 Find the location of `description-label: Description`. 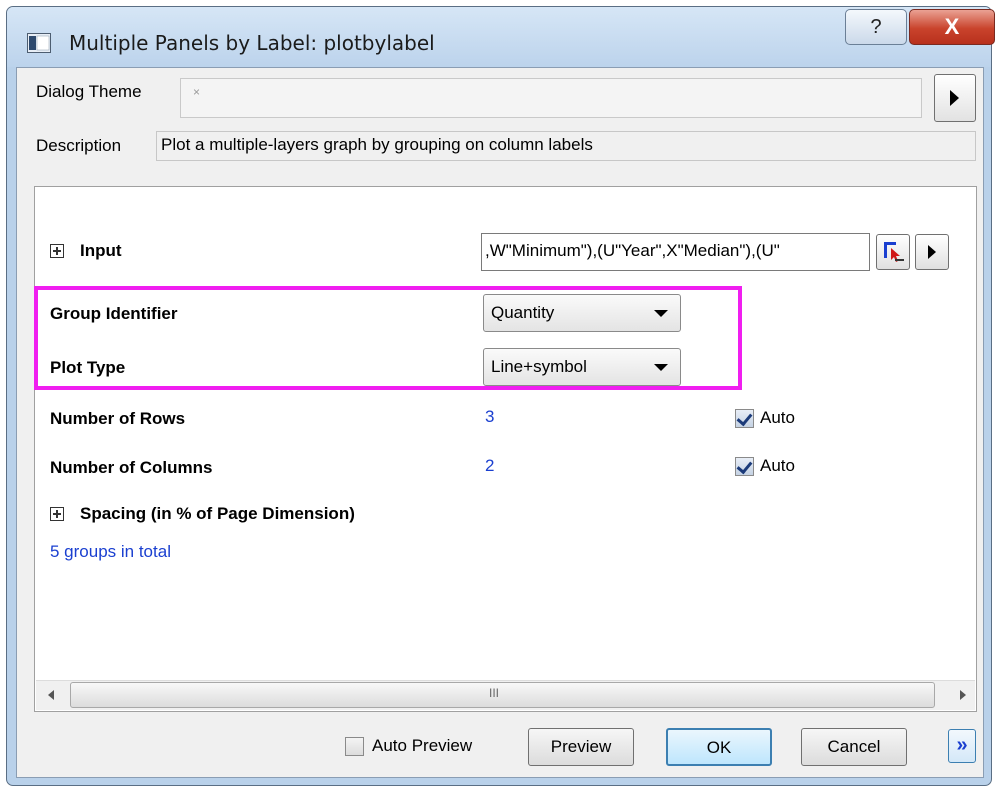

description-label: Description is located at coordinates (79, 145).